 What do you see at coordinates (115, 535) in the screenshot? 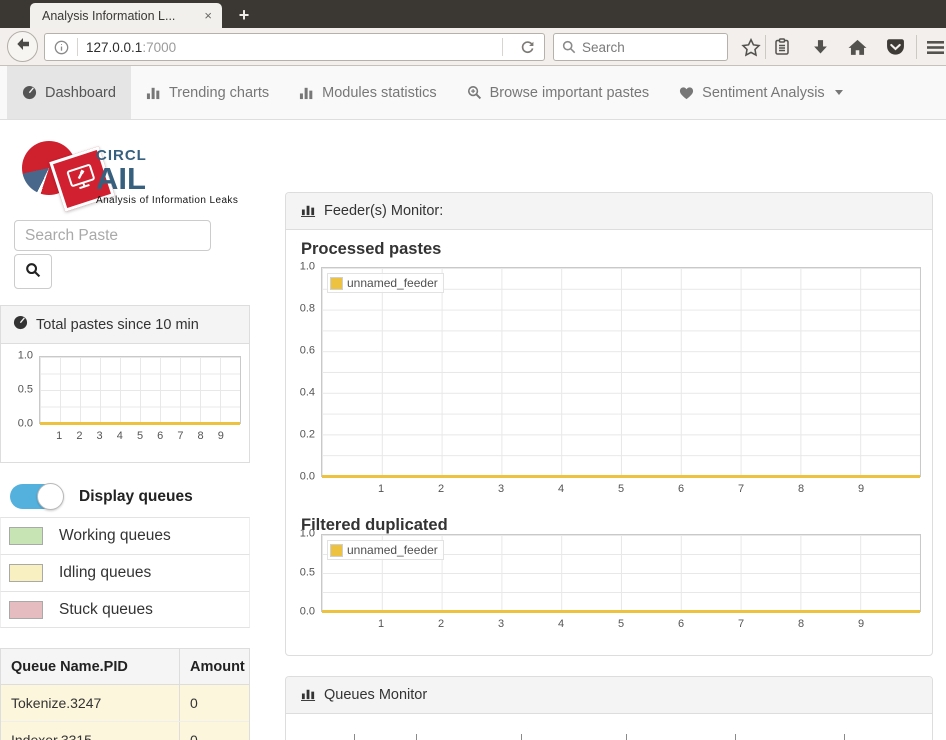
I see `legend-label: Working queues` at bounding box center [115, 535].